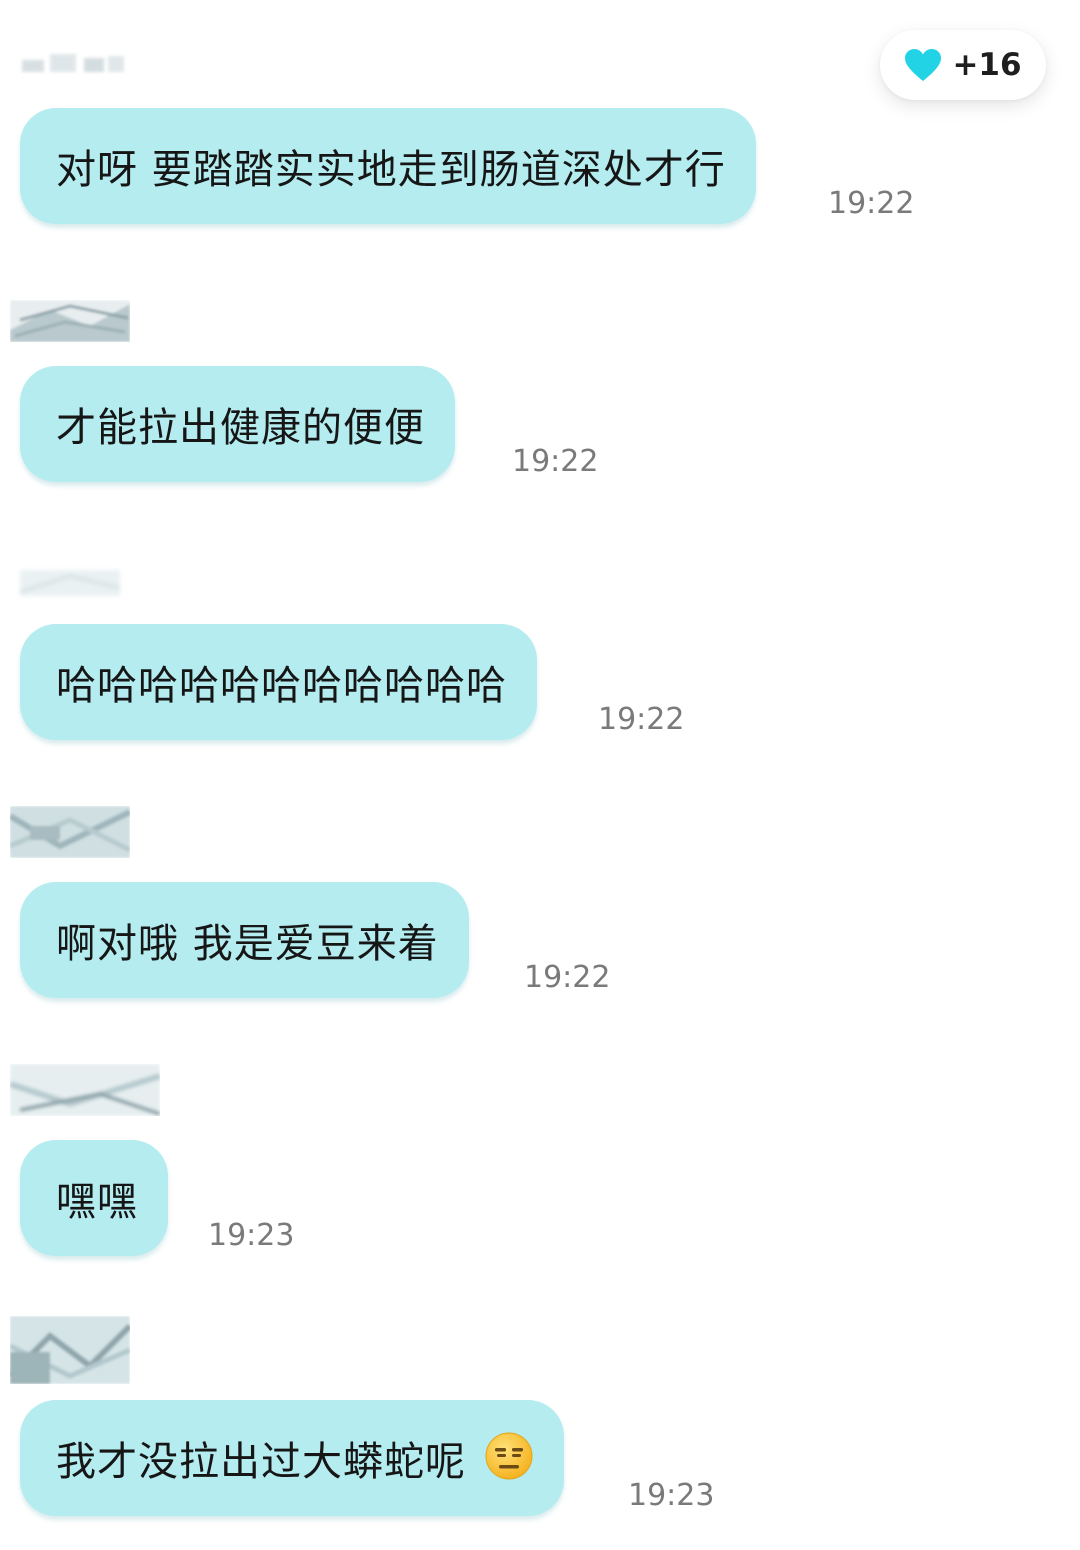 This screenshot has height=1550, width=1080. What do you see at coordinates (987, 65) in the screenshot?
I see `reaction-count: +16` at bounding box center [987, 65].